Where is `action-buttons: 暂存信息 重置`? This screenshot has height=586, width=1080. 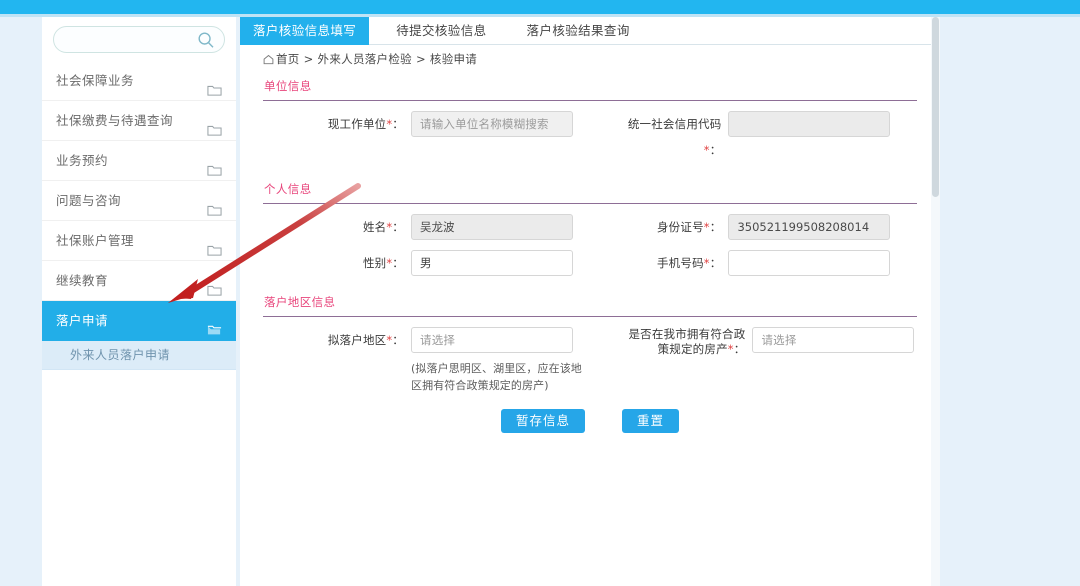 action-buttons: 暂存信息 重置 is located at coordinates (590, 413).